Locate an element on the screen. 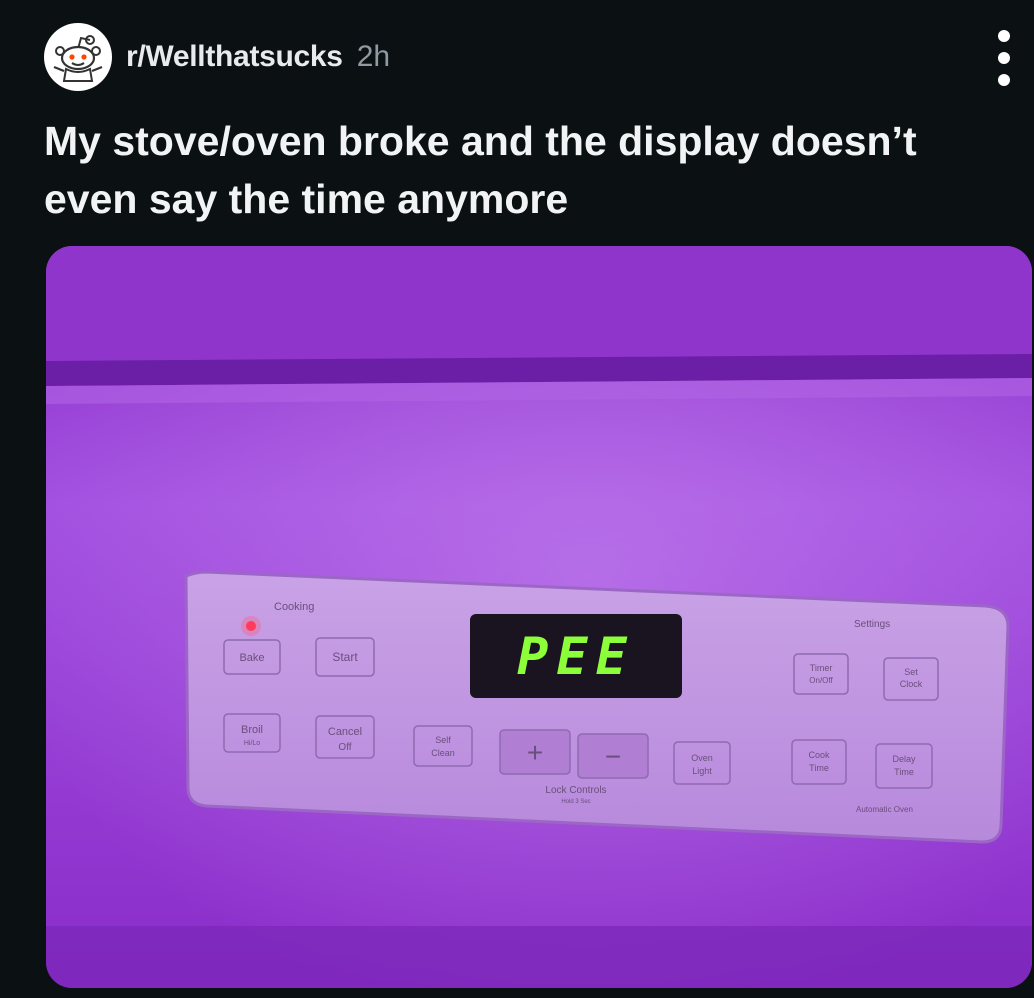  off-label: Off is located at coordinates (344, 747).